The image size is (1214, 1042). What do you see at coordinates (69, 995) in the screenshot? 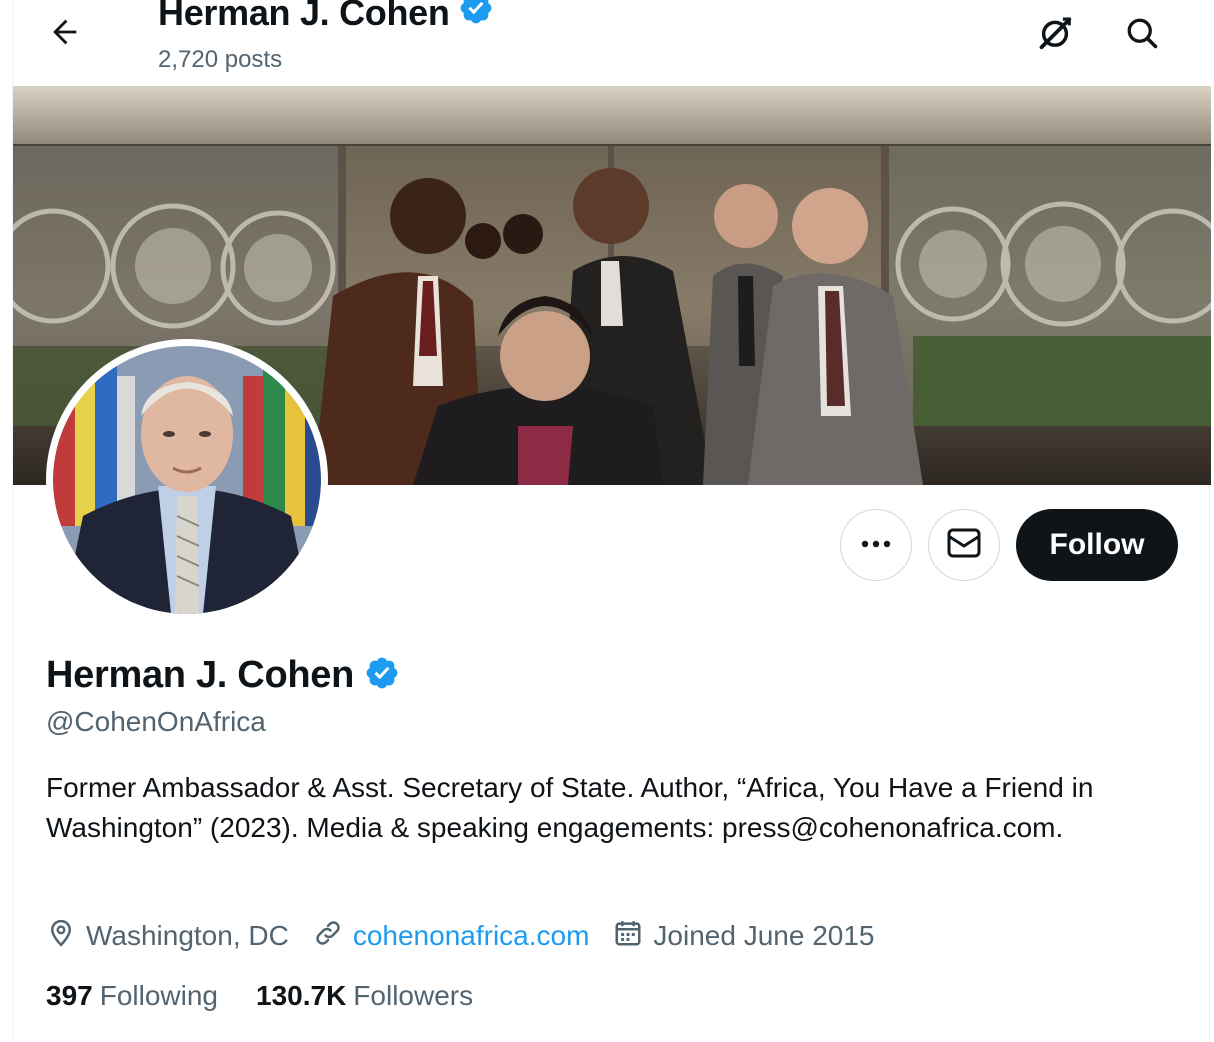
I see `following-count: 397` at bounding box center [69, 995].